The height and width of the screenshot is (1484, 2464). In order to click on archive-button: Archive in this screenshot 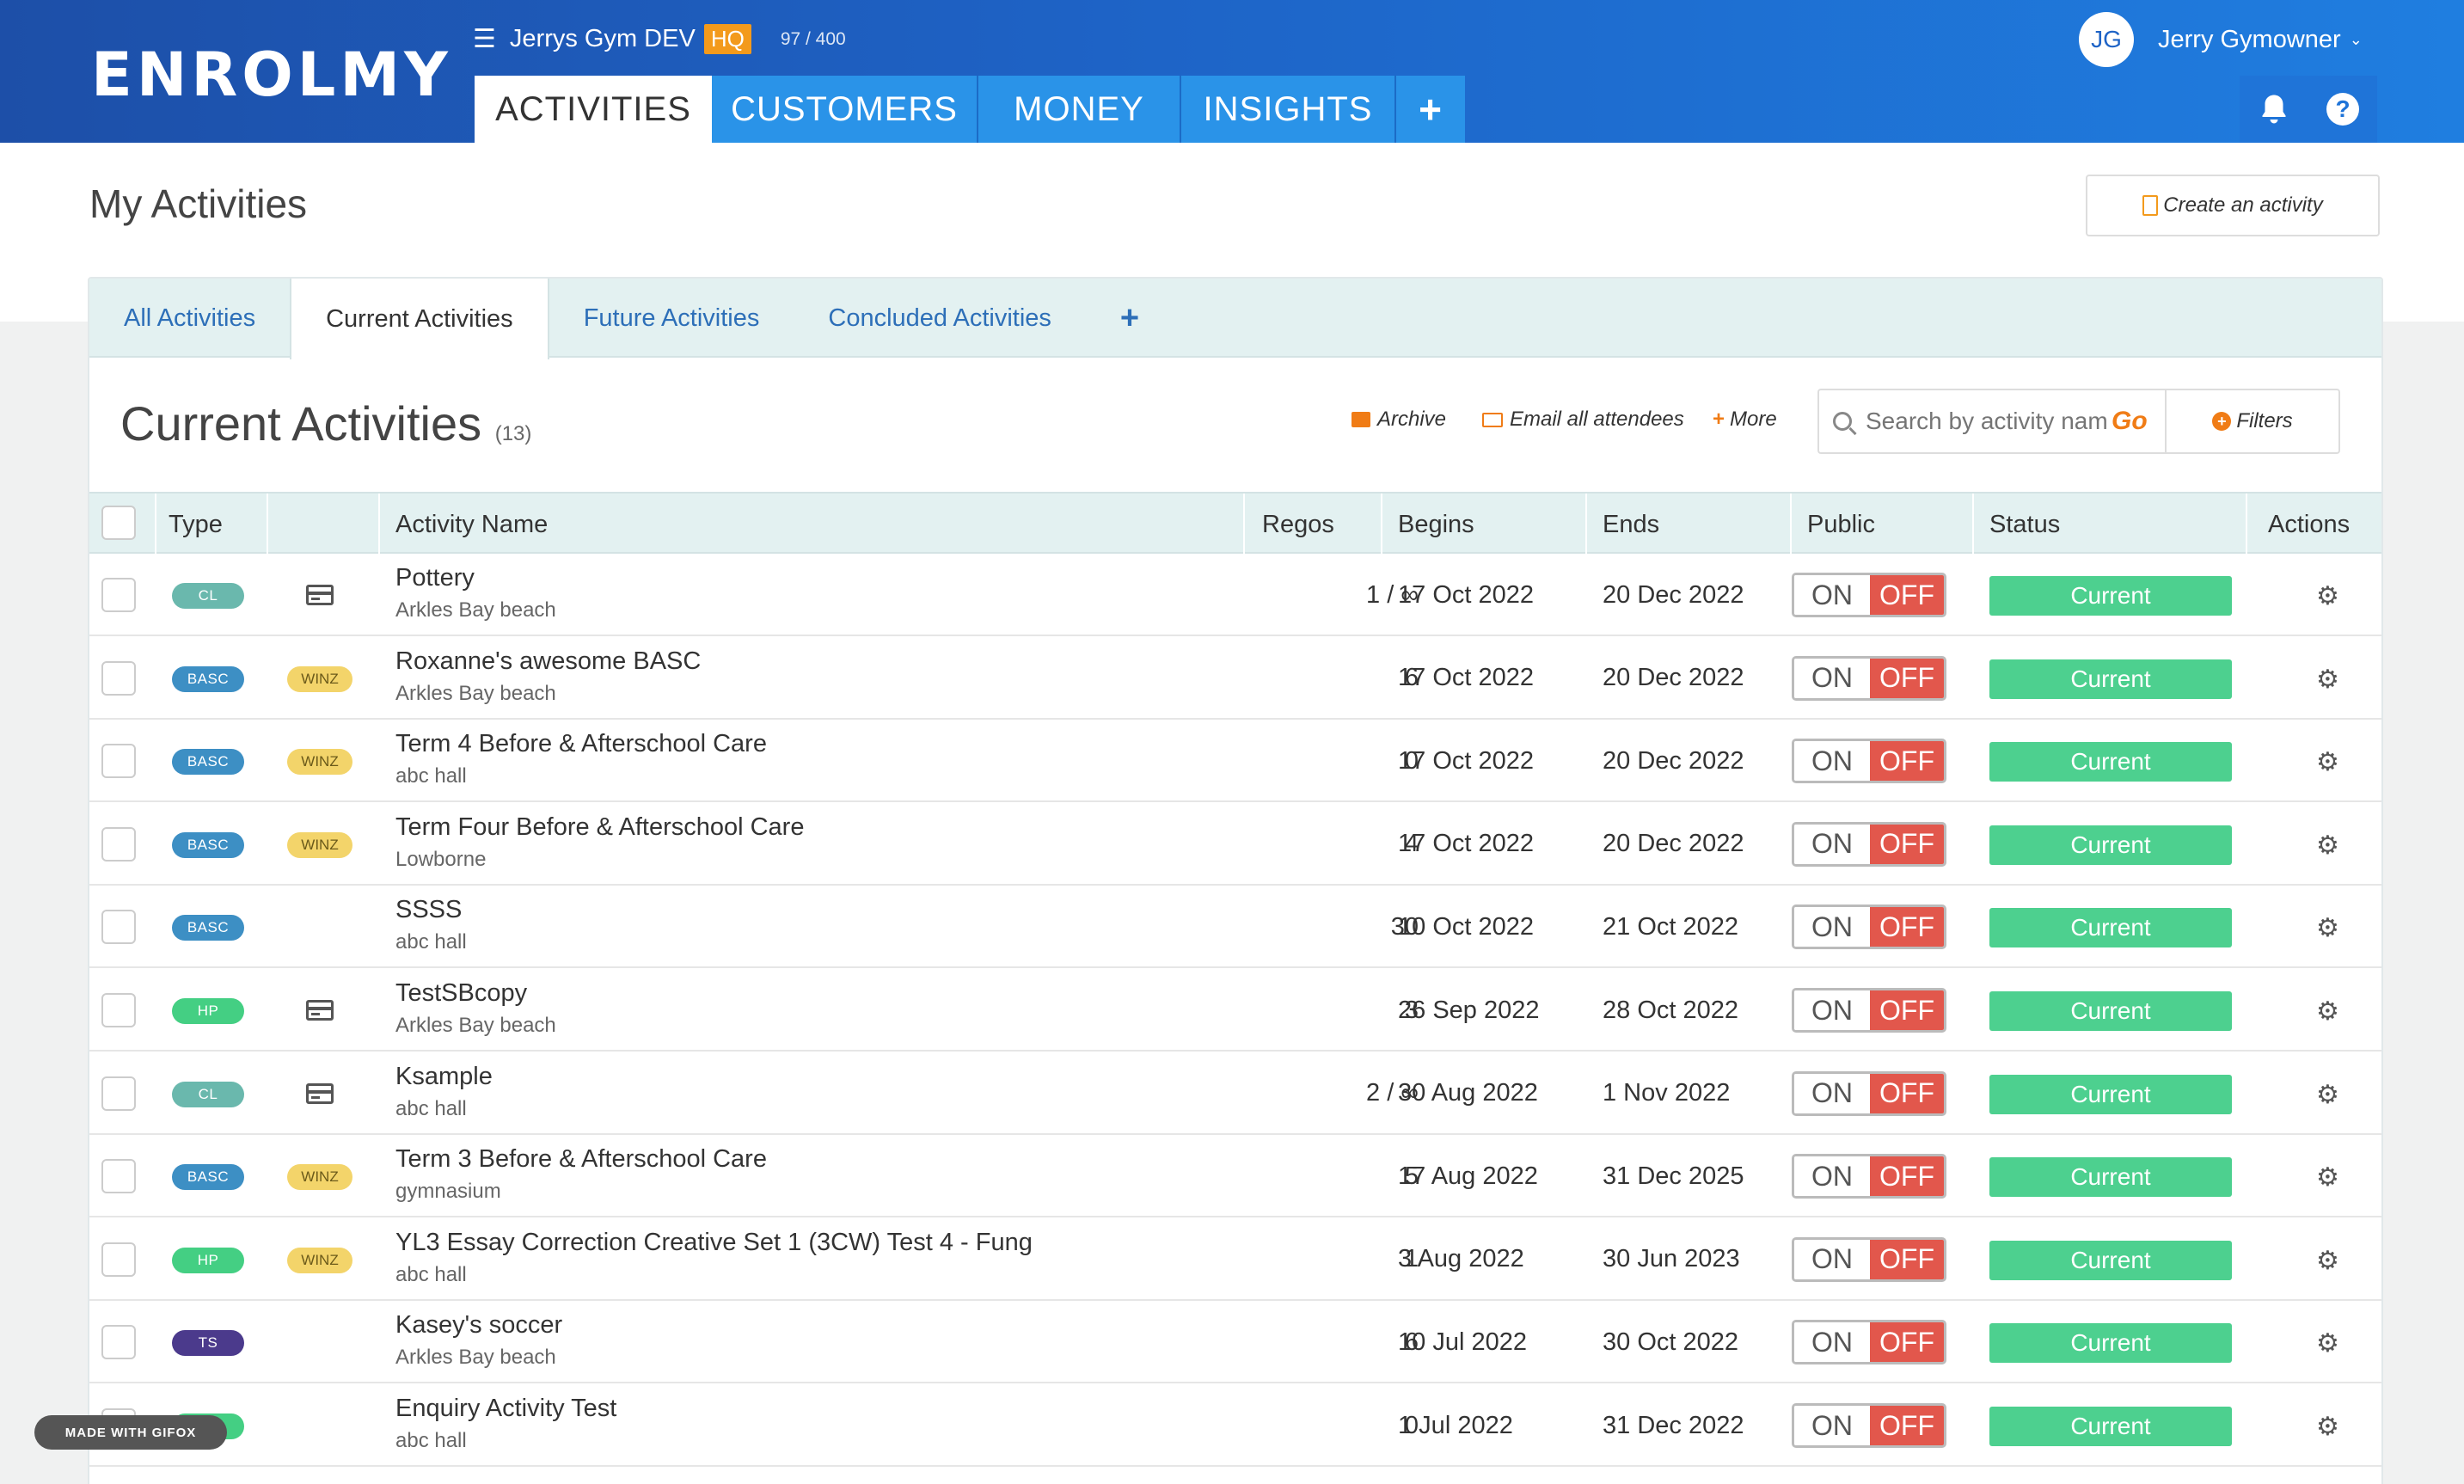, I will do `click(1399, 420)`.